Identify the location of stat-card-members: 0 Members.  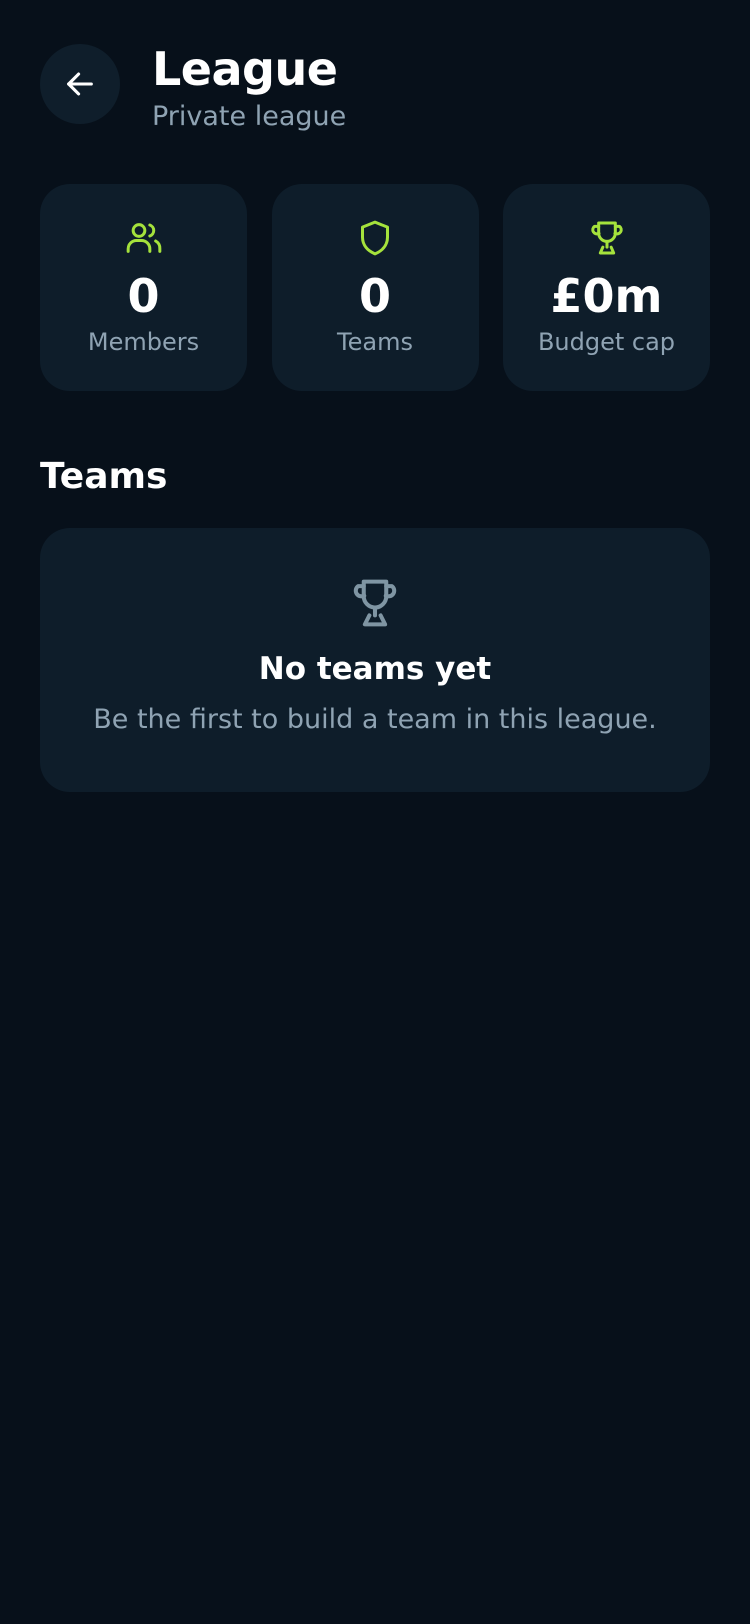
(143, 287).